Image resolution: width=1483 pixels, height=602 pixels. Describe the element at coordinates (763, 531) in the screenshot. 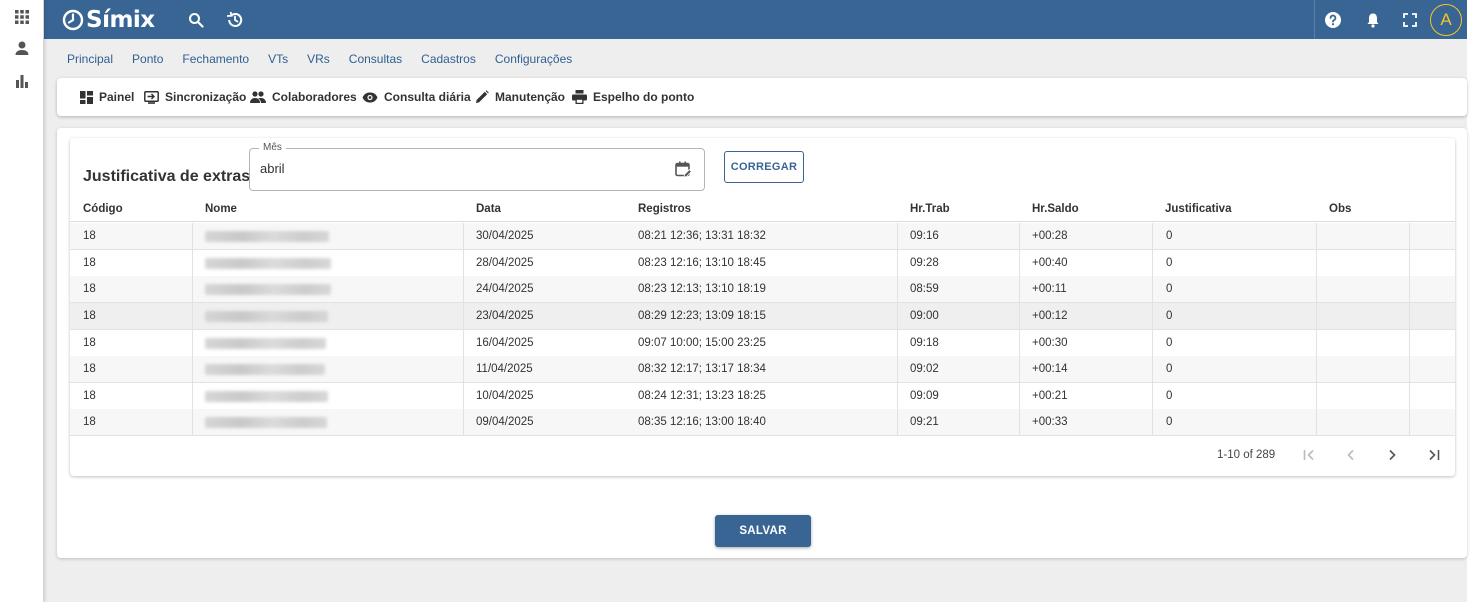

I see `save-button: SALVAR` at that location.